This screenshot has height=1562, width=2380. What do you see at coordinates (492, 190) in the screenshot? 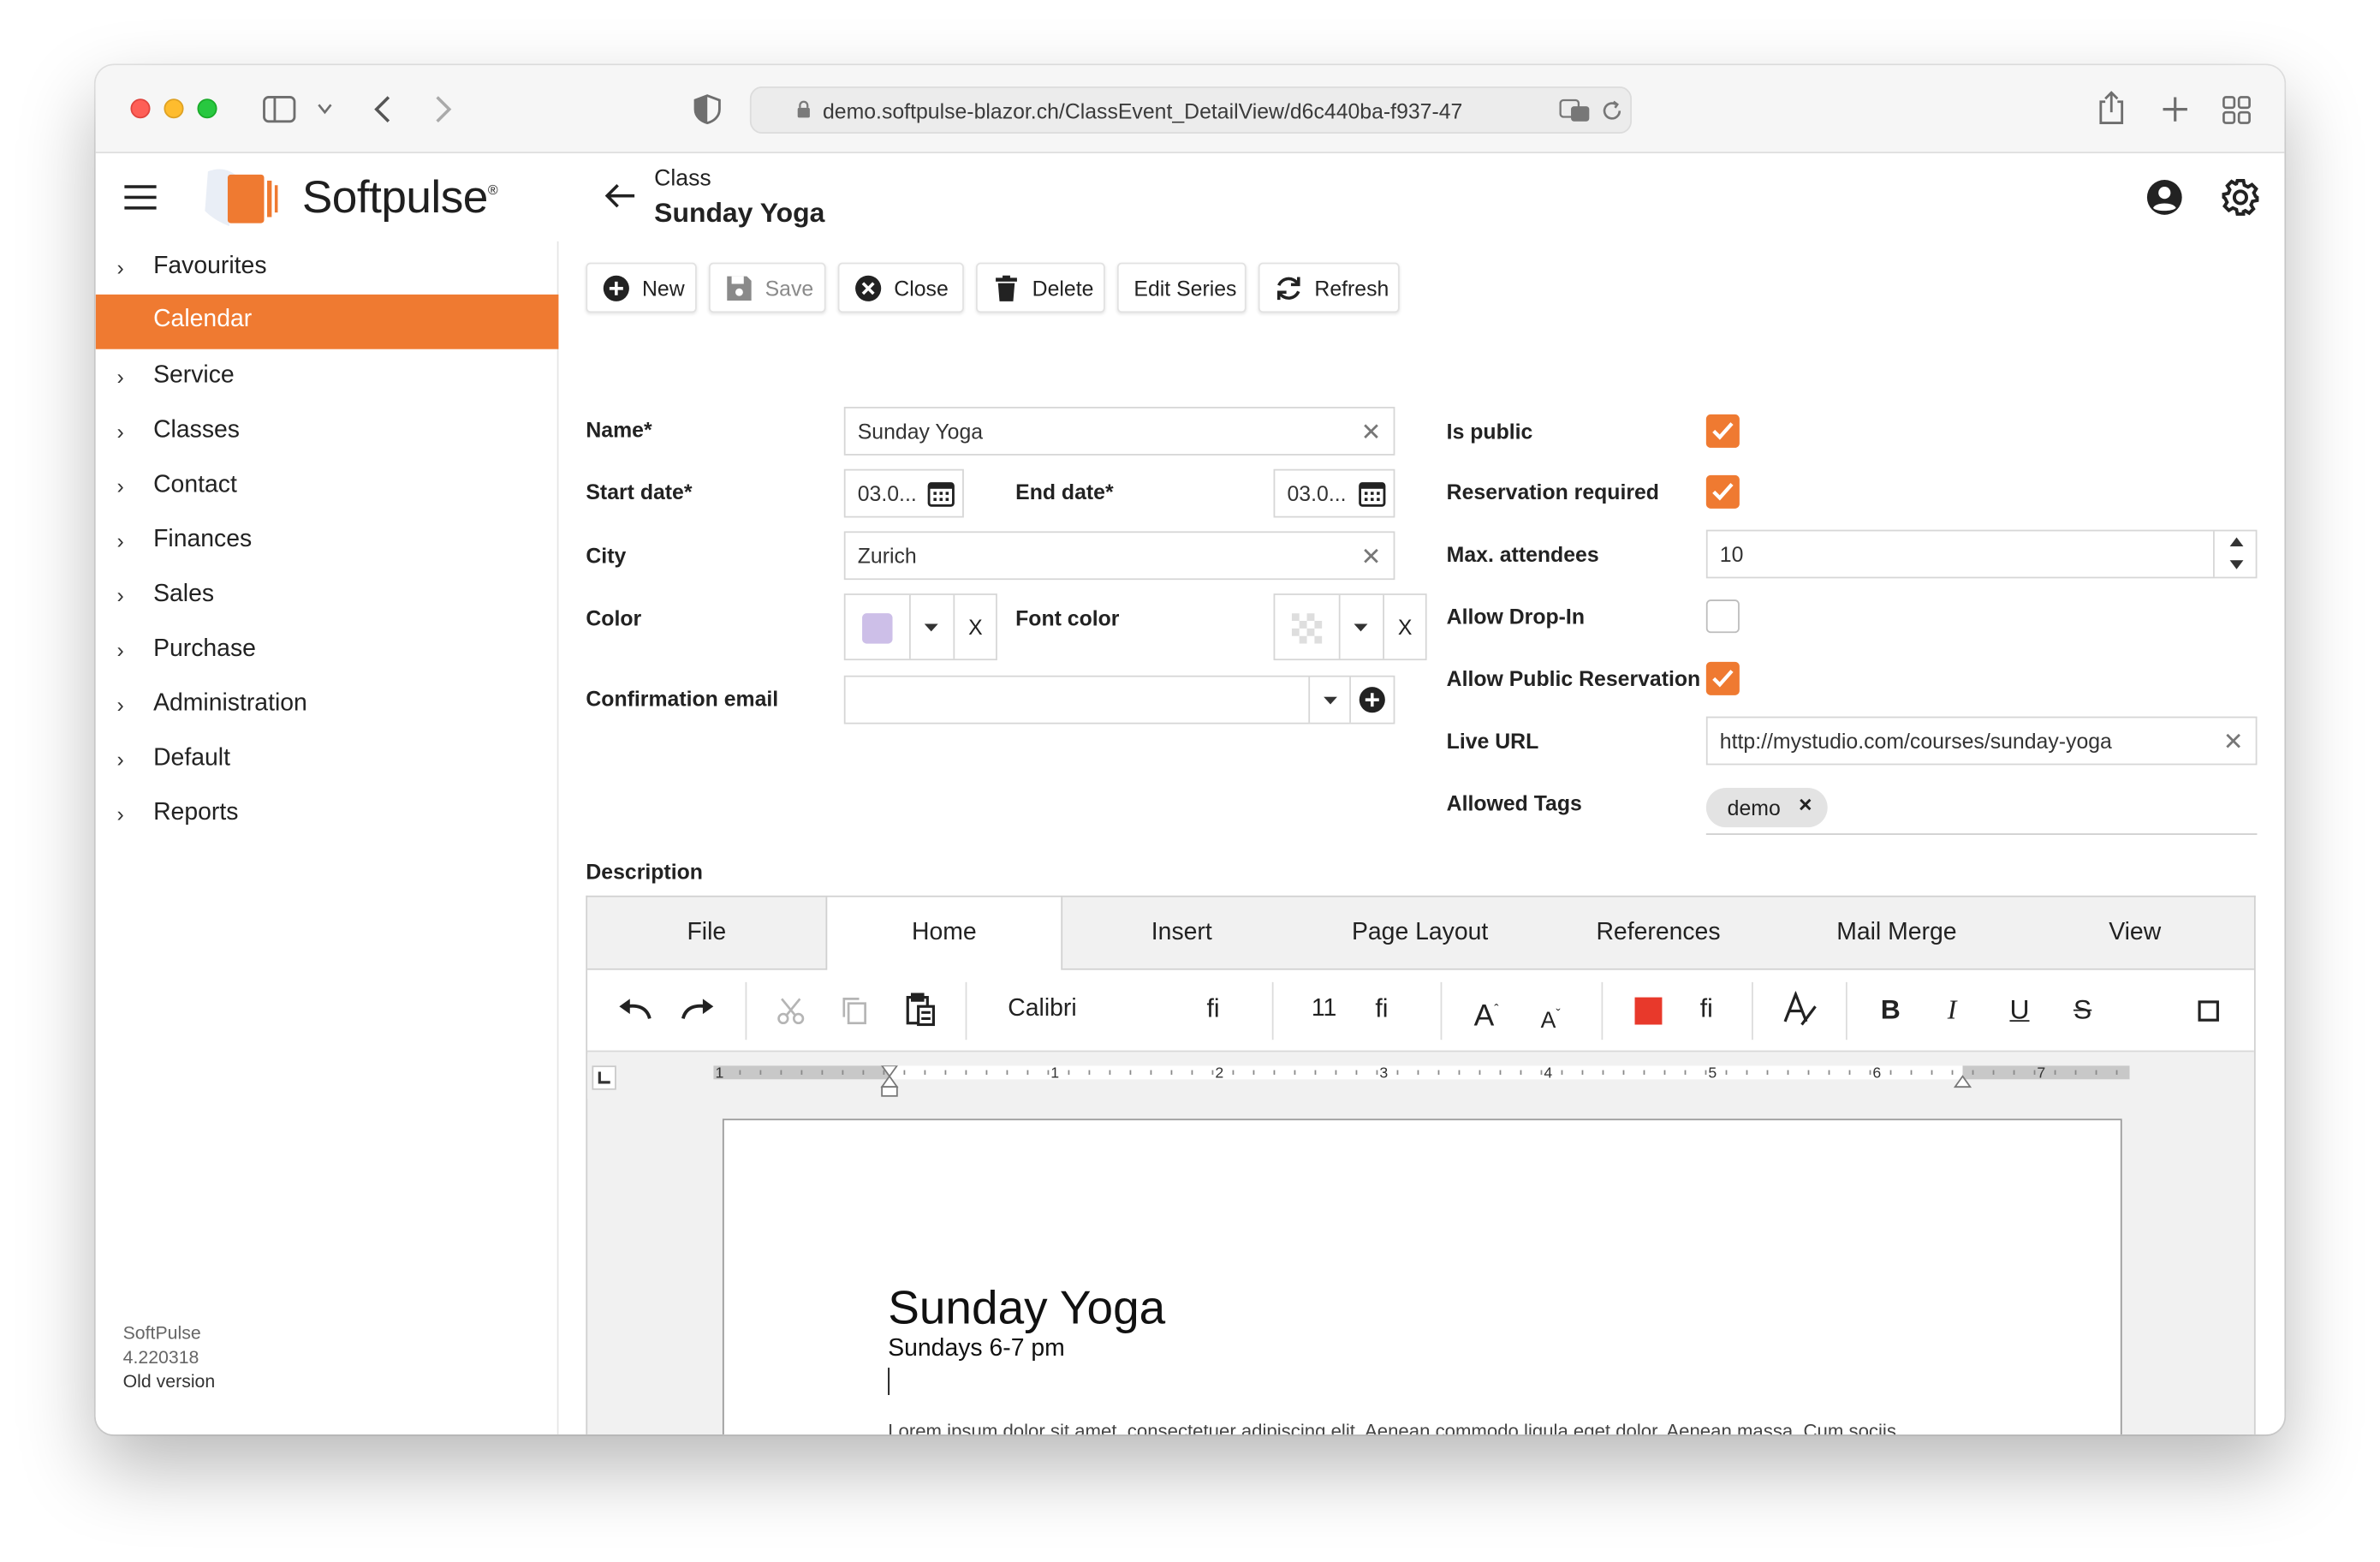
I see `logo-registered: ®` at bounding box center [492, 190].